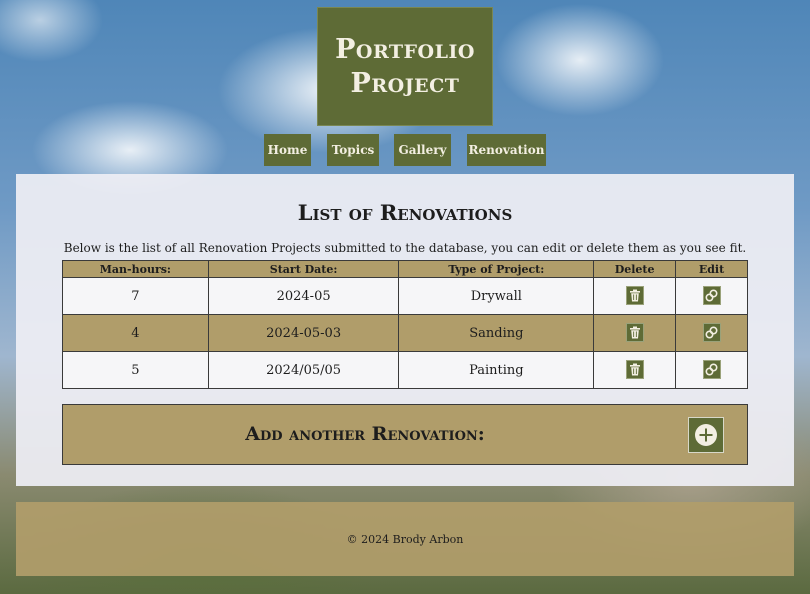 This screenshot has height=594, width=810. Describe the element at coordinates (422, 150) in the screenshot. I see `nav-gallery: Gallery` at that location.